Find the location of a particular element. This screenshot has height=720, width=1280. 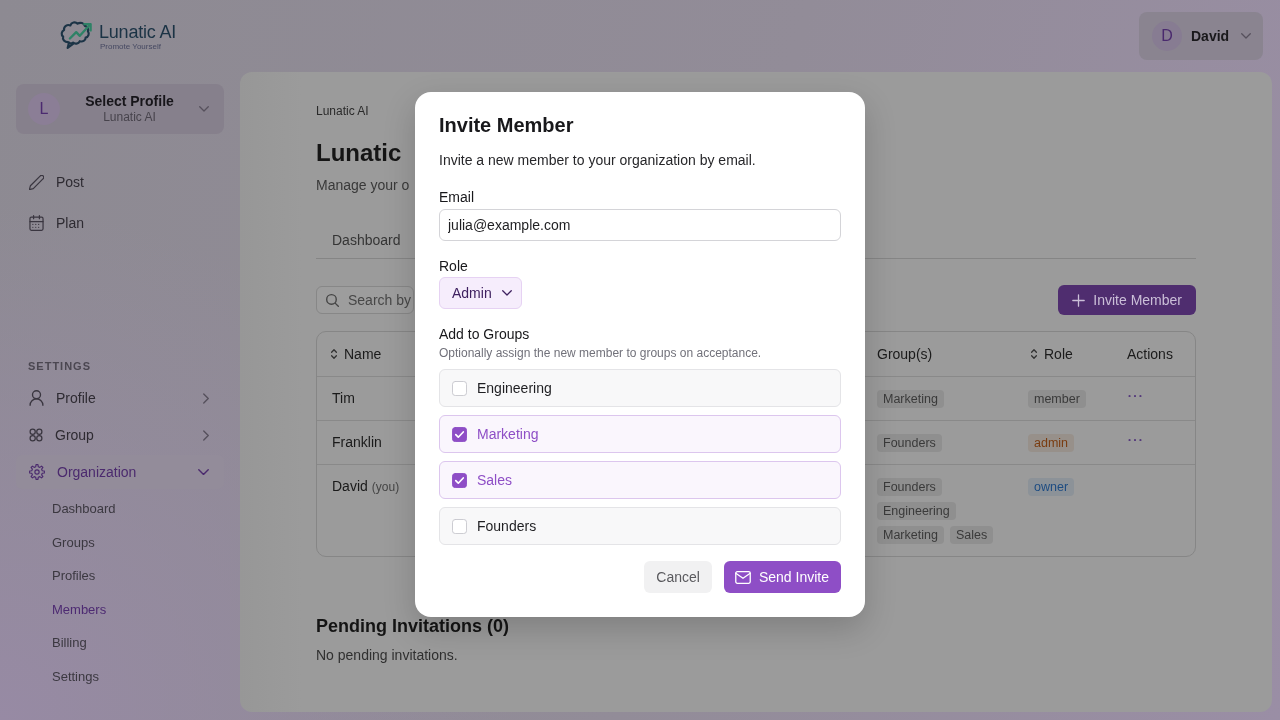

group-tag: Engineering is located at coordinates (916, 511).